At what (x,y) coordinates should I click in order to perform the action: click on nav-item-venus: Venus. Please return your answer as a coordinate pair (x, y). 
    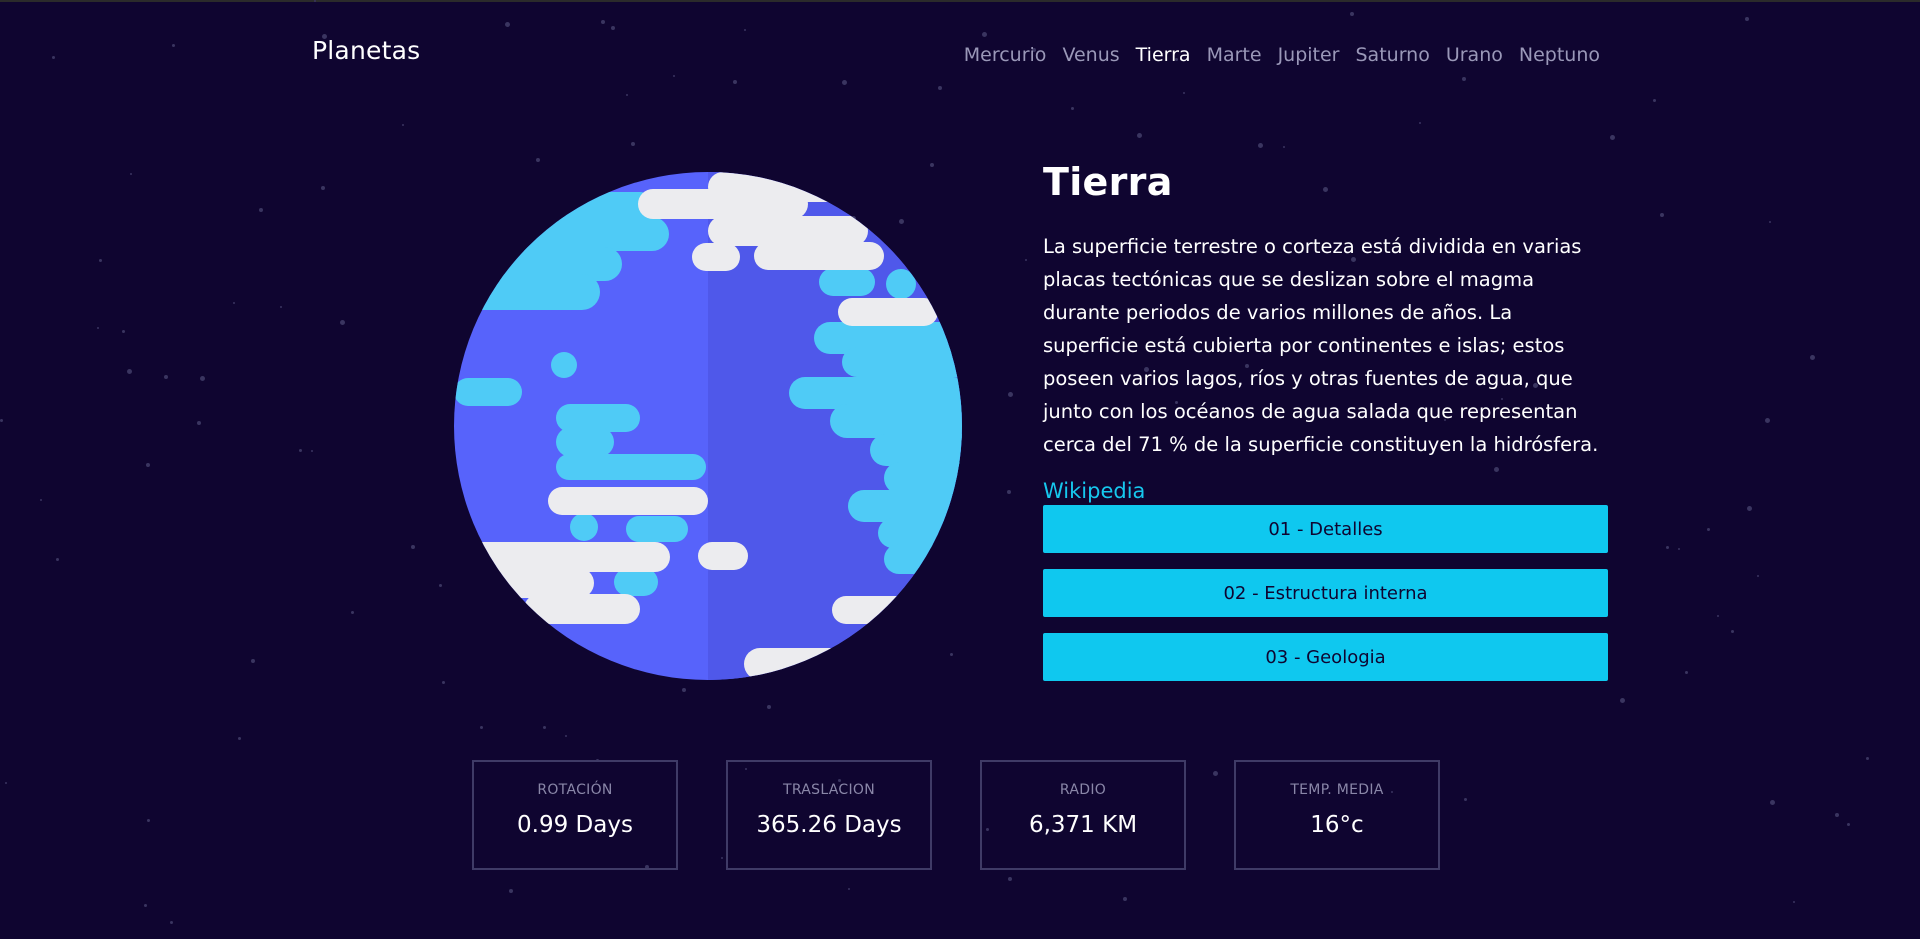
    Looking at the image, I should click on (1090, 55).